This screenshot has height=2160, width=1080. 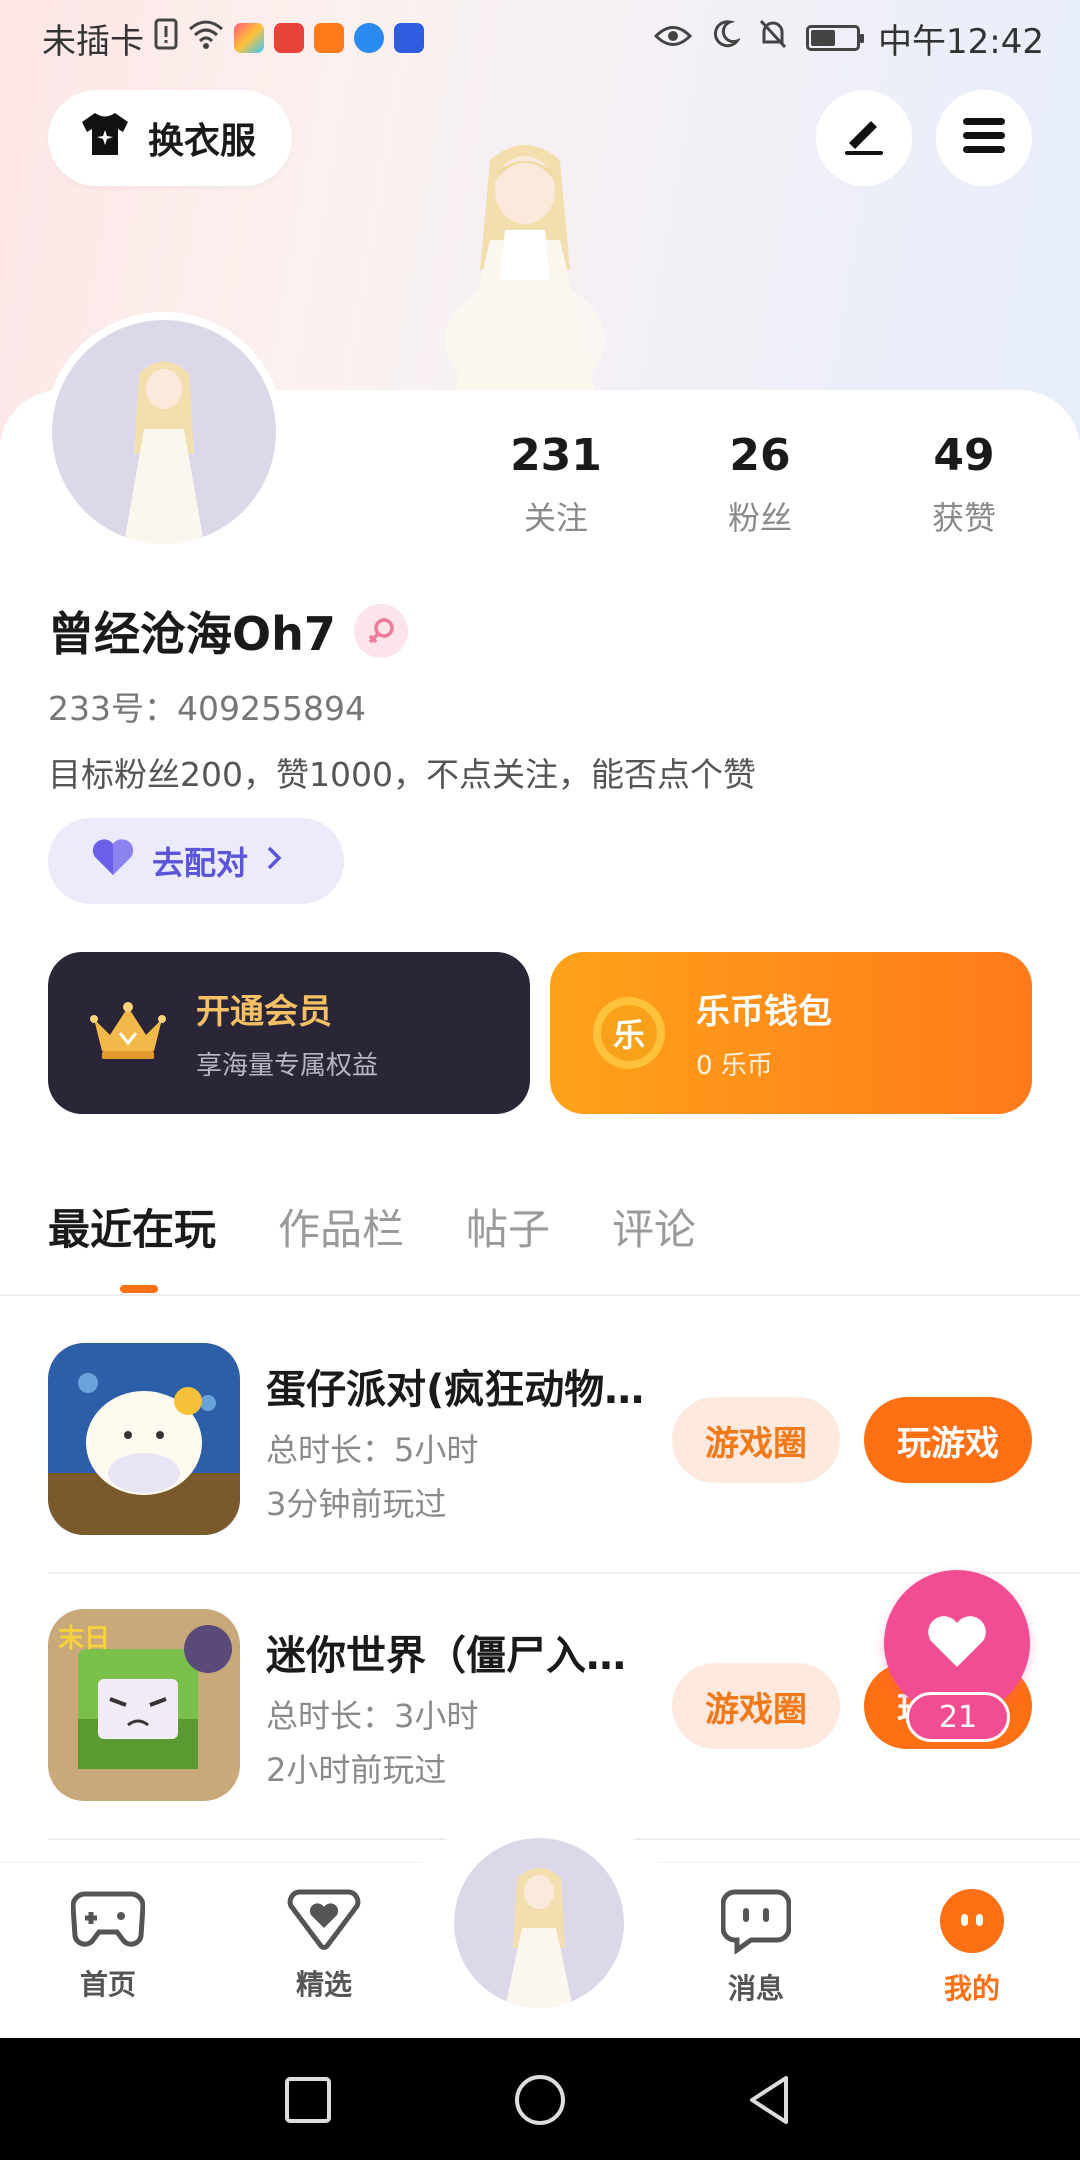 What do you see at coordinates (654, 1226) in the screenshot?
I see `tab-comments: 评论` at bounding box center [654, 1226].